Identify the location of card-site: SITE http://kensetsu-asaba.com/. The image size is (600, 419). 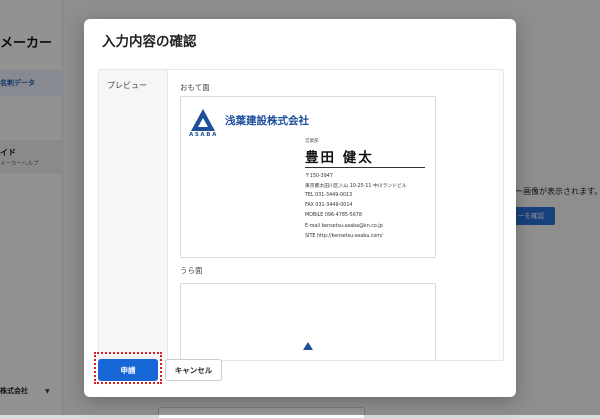
(344, 236).